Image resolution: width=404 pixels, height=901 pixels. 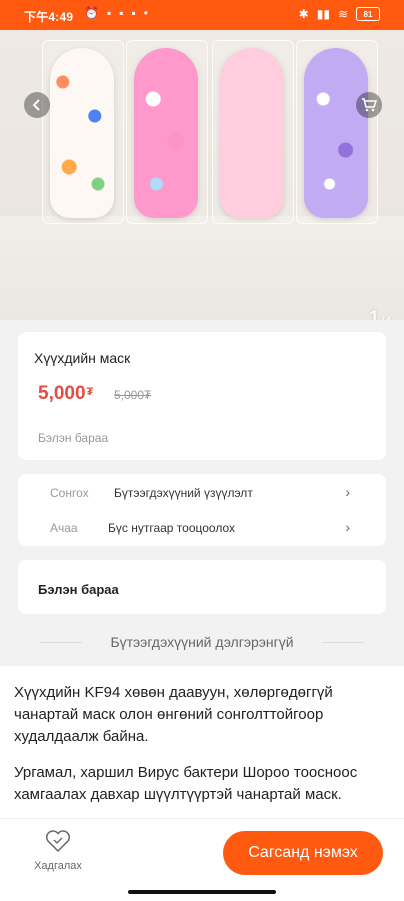 I want to click on option-row-specs: Сонгох Бүтээгдэхүүний үзүүлэлт ›, so click(x=202, y=493).